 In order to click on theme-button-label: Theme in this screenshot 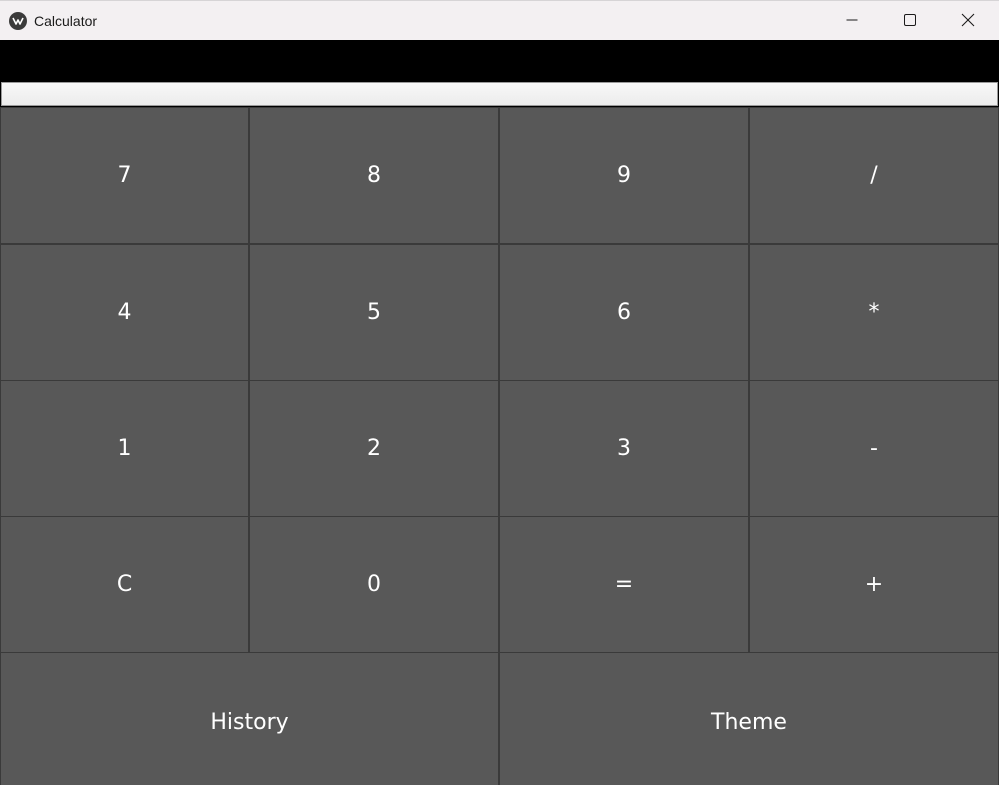, I will do `click(749, 722)`.